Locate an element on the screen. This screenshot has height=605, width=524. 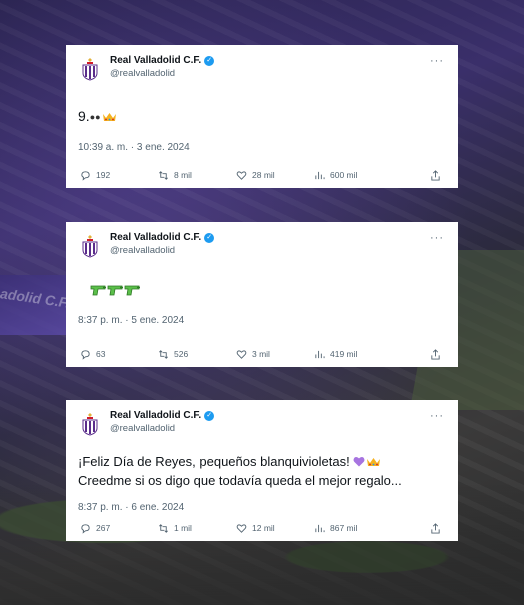
views-button: 867 mil is located at coordinates (364, 528).